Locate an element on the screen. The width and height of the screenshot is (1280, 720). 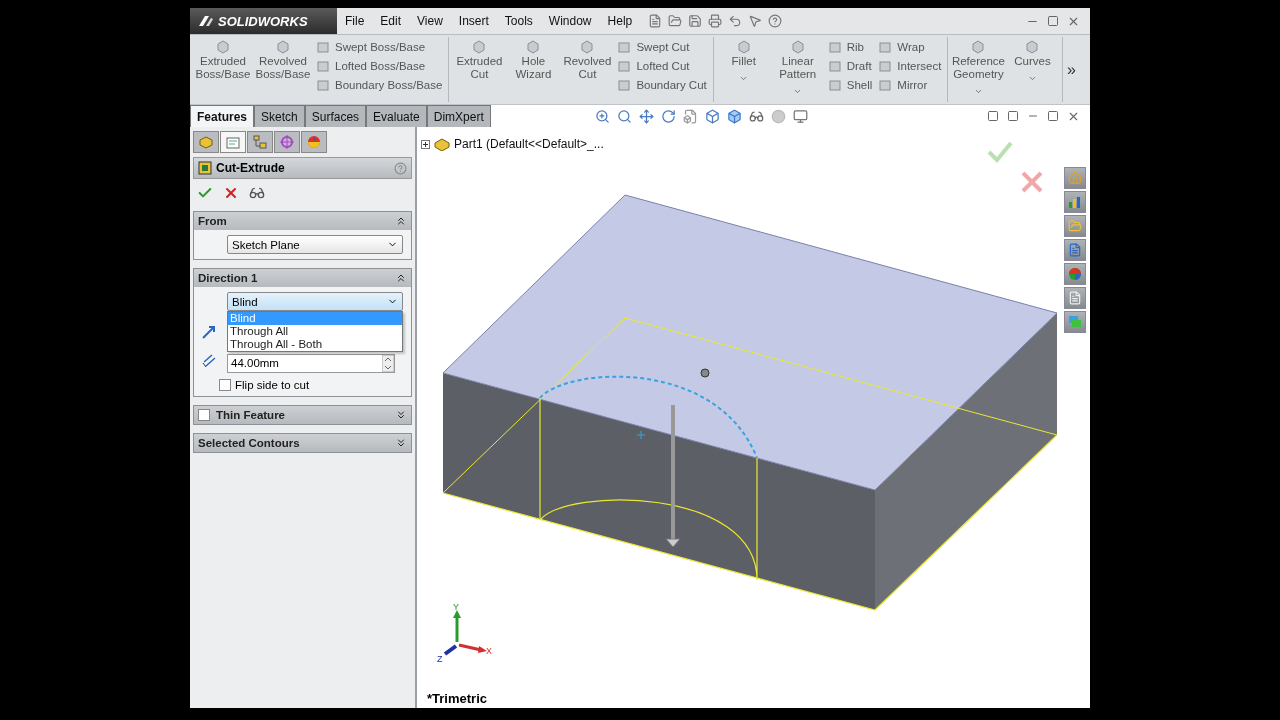
ribbon-button: Fillet is located at coordinates (743, 61).